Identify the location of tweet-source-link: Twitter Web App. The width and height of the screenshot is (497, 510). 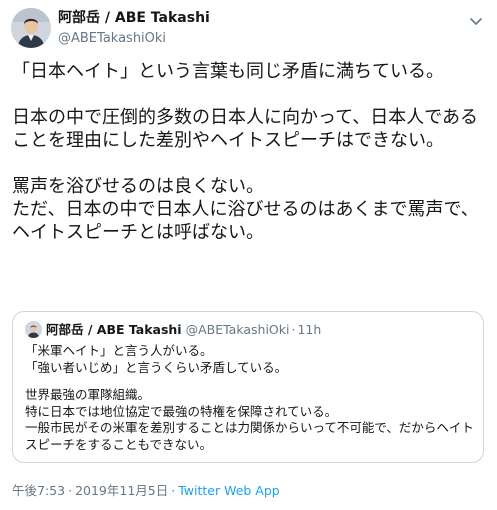
(229, 490).